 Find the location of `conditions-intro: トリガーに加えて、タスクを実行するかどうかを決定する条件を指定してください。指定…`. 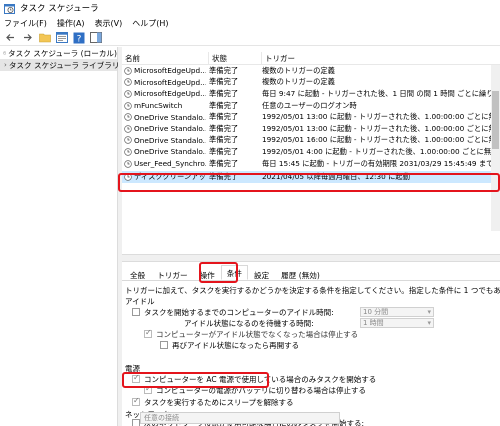

conditions-intro: トリガーに加えて、タスクを実行するかどうかを決定する条件を指定してください。指定… is located at coordinates (312, 290).